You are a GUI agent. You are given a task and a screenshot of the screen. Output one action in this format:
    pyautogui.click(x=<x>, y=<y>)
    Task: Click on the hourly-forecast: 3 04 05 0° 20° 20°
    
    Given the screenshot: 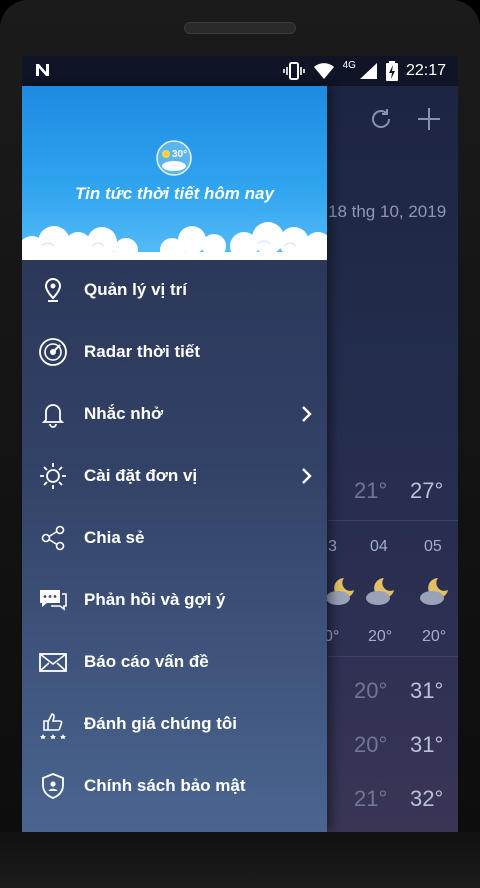 What is the action you would take?
    pyautogui.click(x=391, y=608)
    